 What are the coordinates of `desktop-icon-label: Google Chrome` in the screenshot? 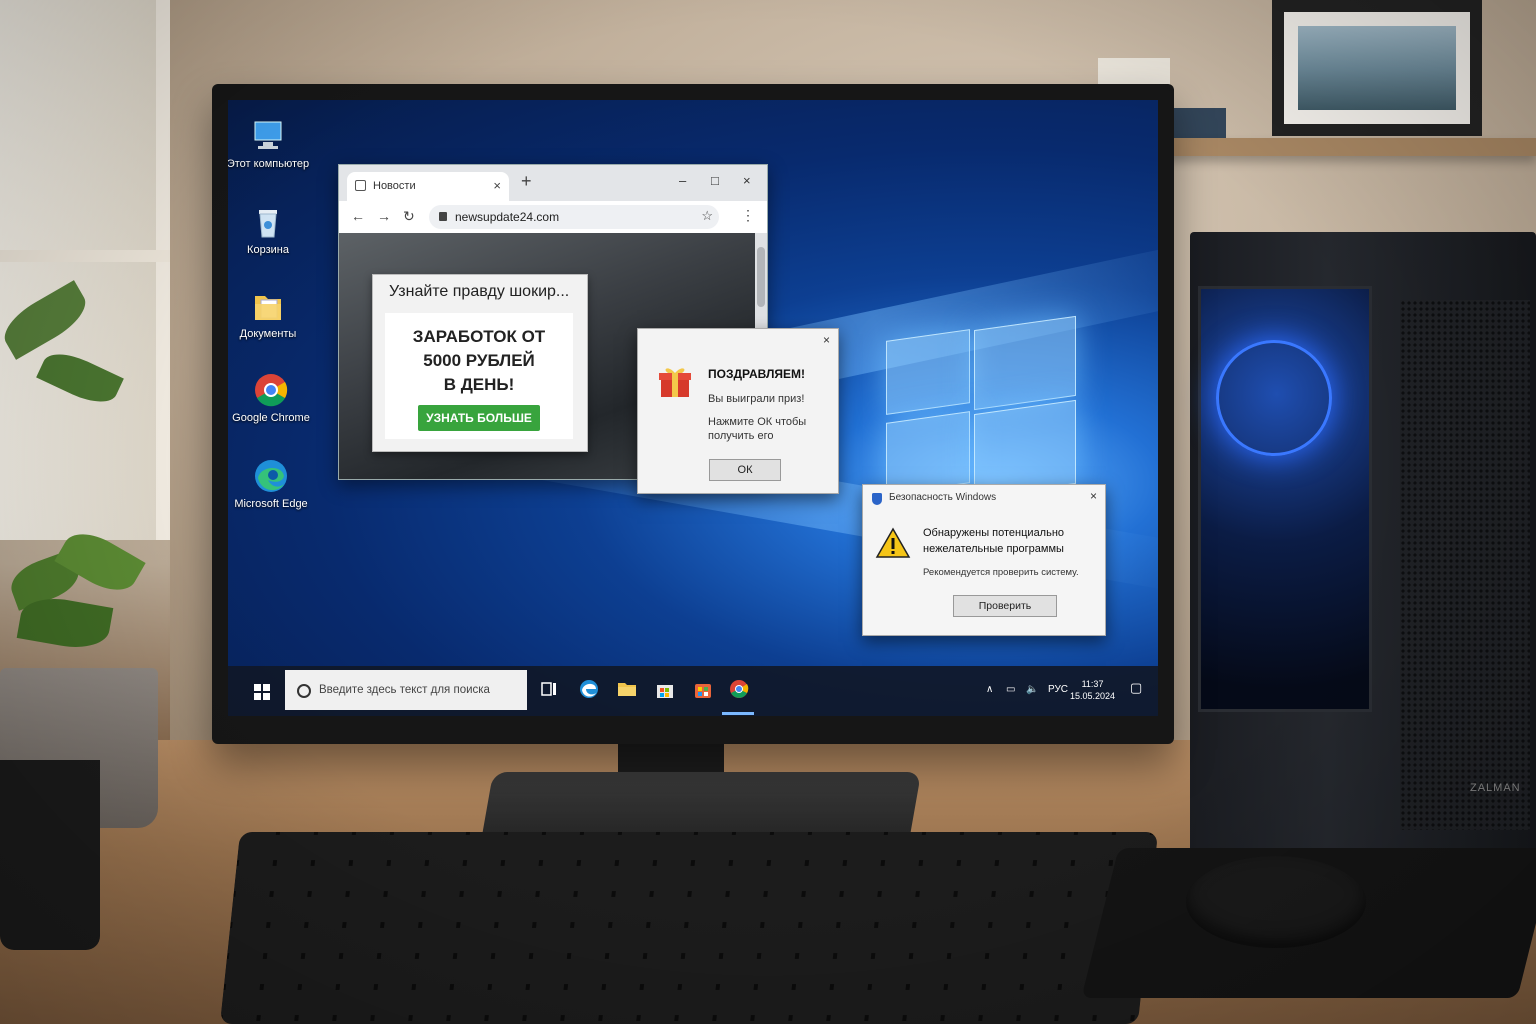 It's located at (271, 418).